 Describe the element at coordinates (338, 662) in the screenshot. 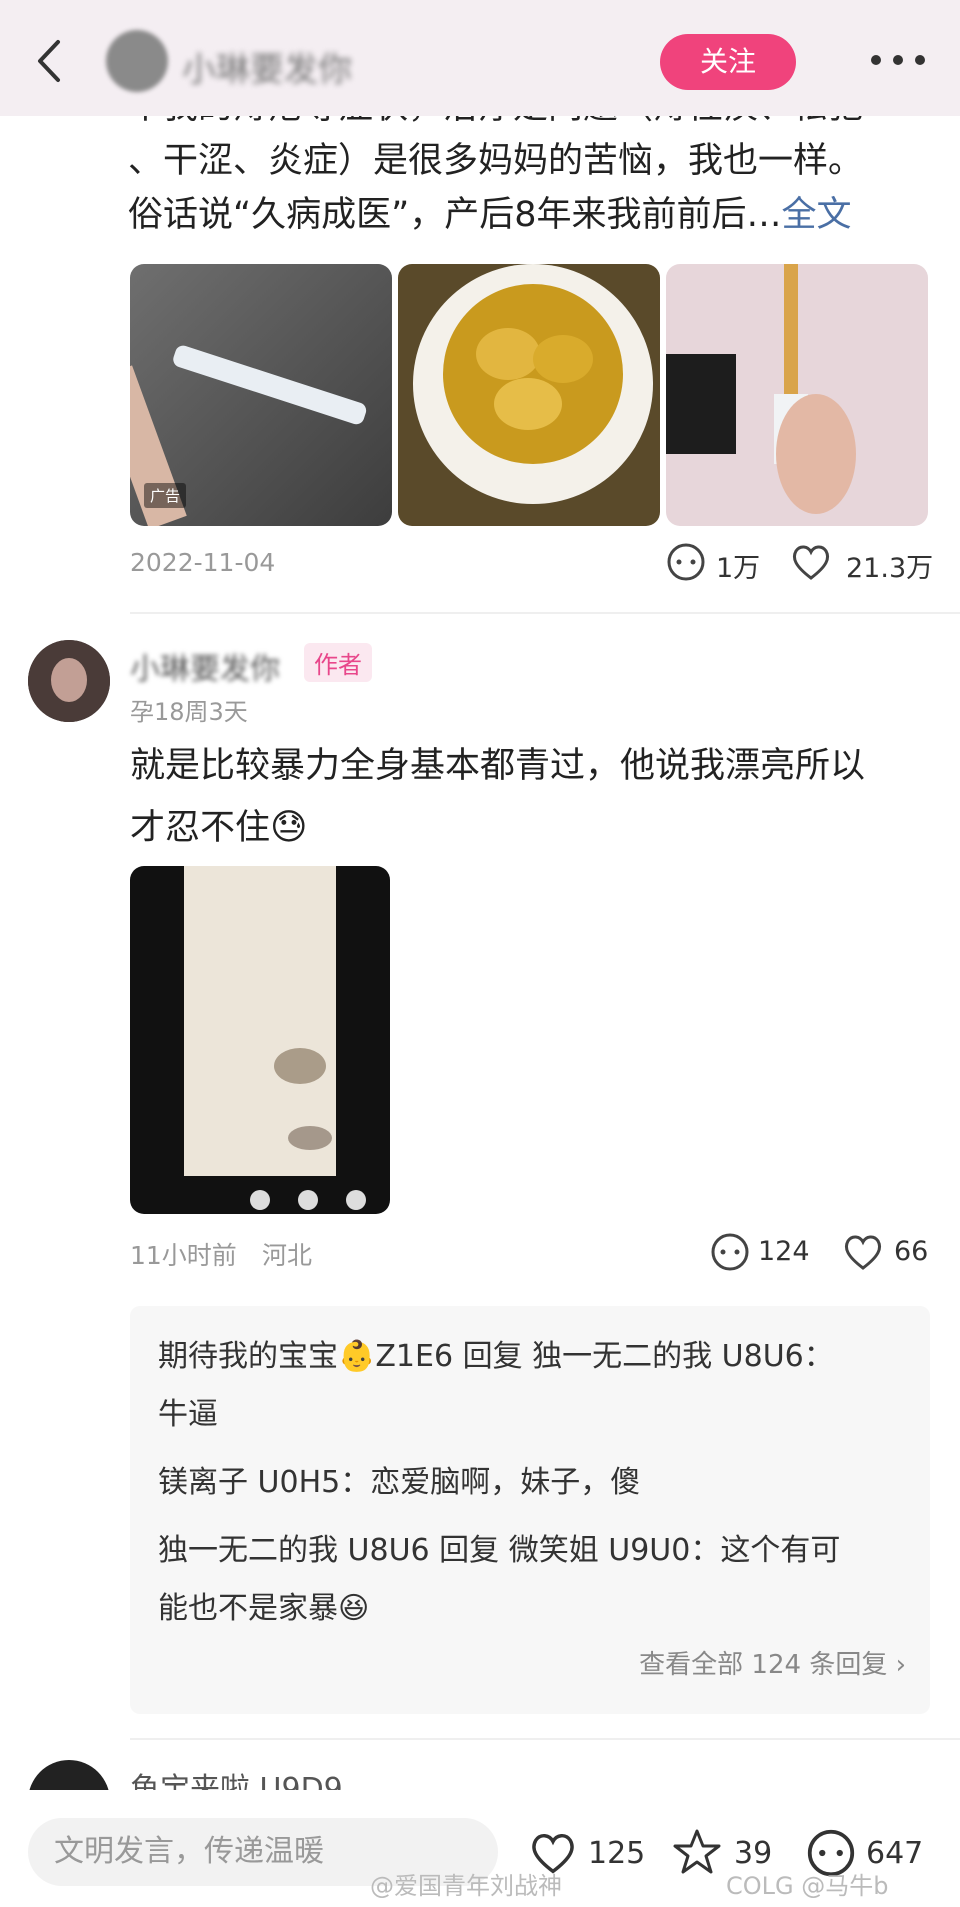

I see `author-badge: 作者` at that location.